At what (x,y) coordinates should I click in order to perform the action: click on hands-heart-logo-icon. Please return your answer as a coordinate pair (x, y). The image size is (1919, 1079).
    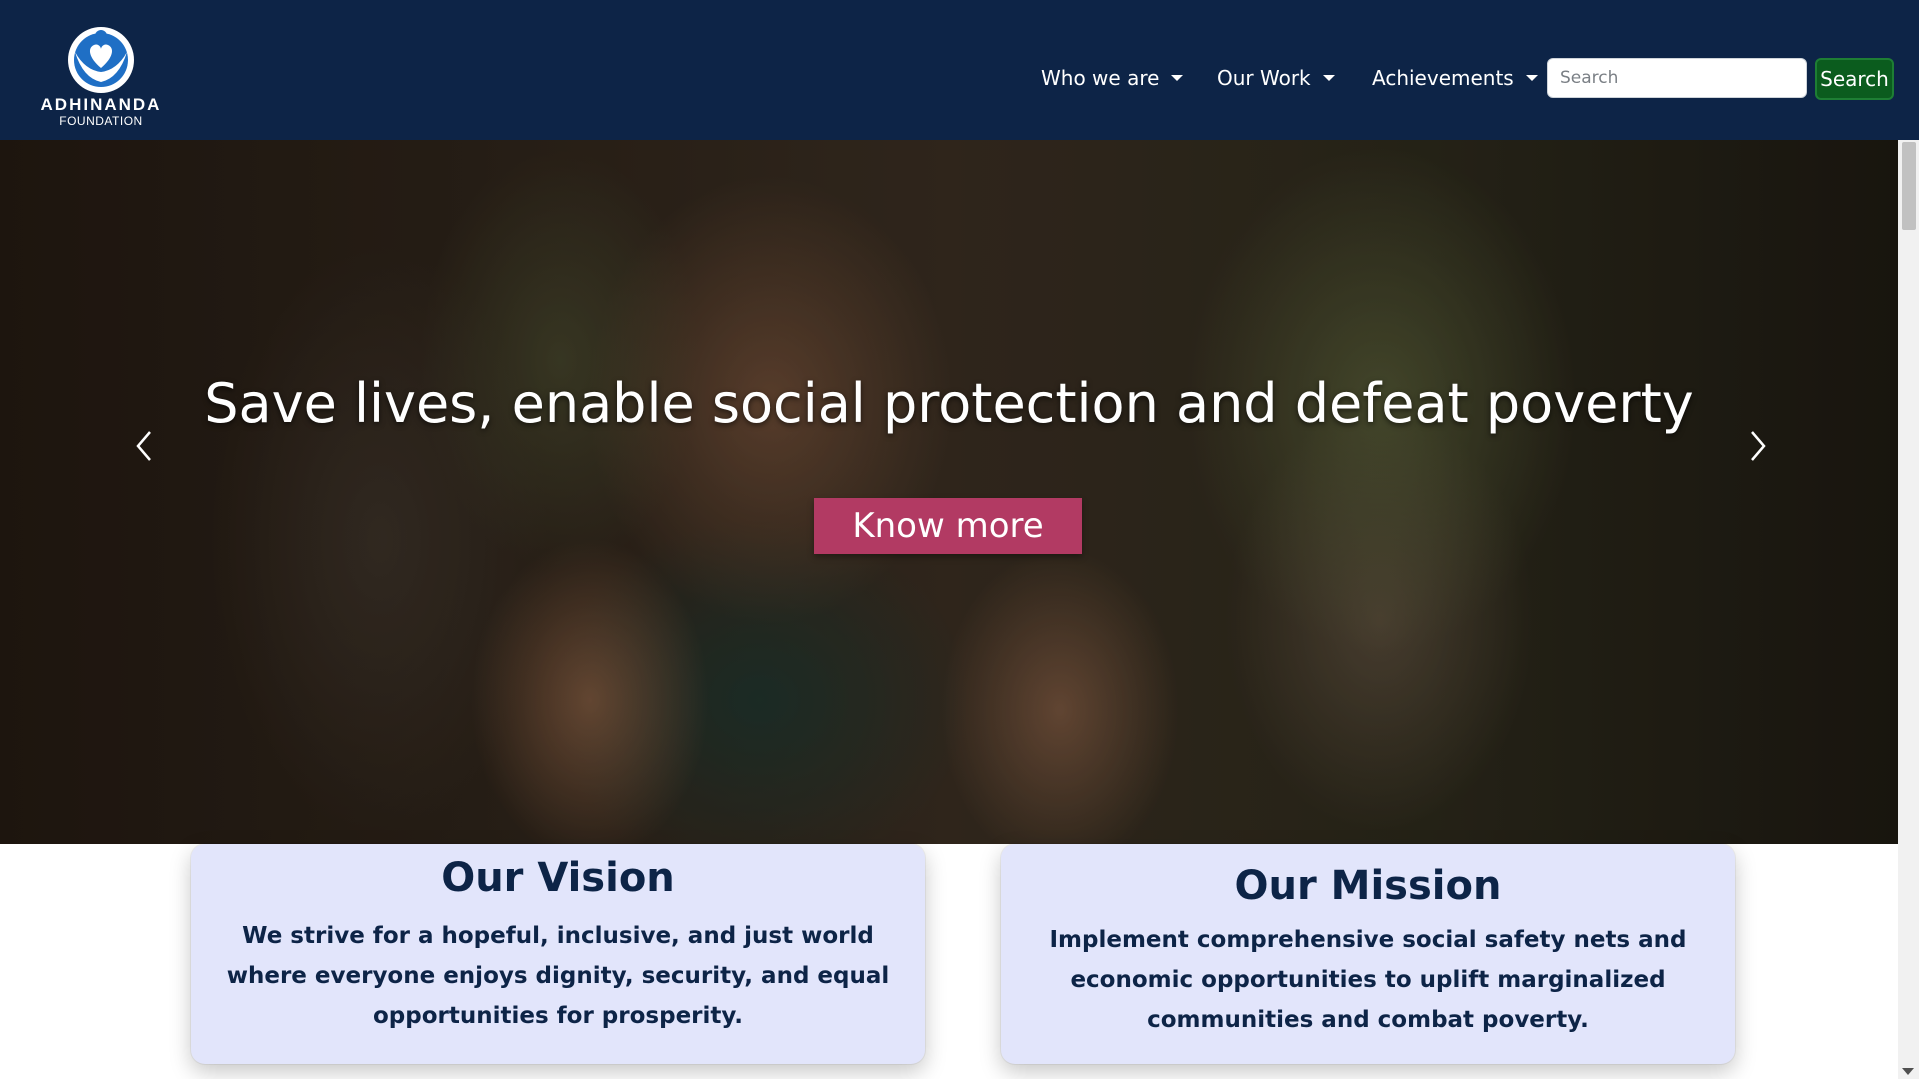
    Looking at the image, I should click on (101, 60).